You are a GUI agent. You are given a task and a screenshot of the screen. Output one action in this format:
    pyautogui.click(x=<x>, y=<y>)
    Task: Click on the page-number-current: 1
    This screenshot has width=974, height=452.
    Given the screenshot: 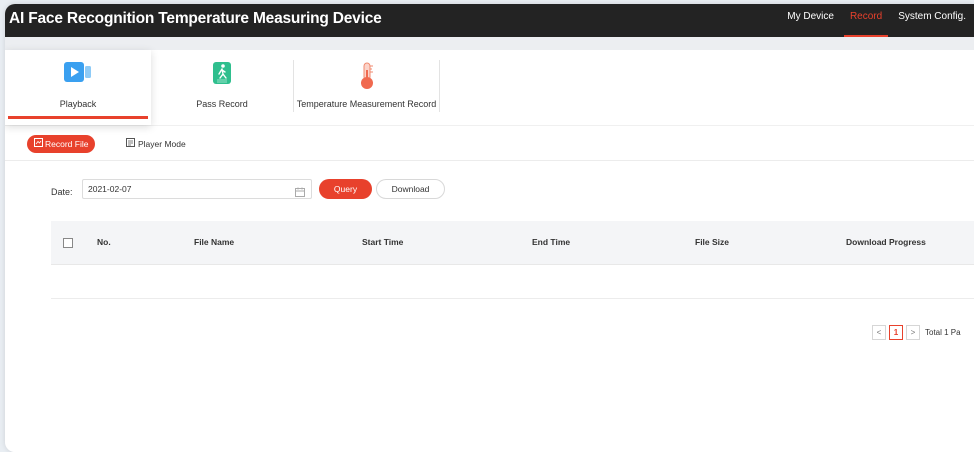 What is the action you would take?
    pyautogui.click(x=896, y=332)
    